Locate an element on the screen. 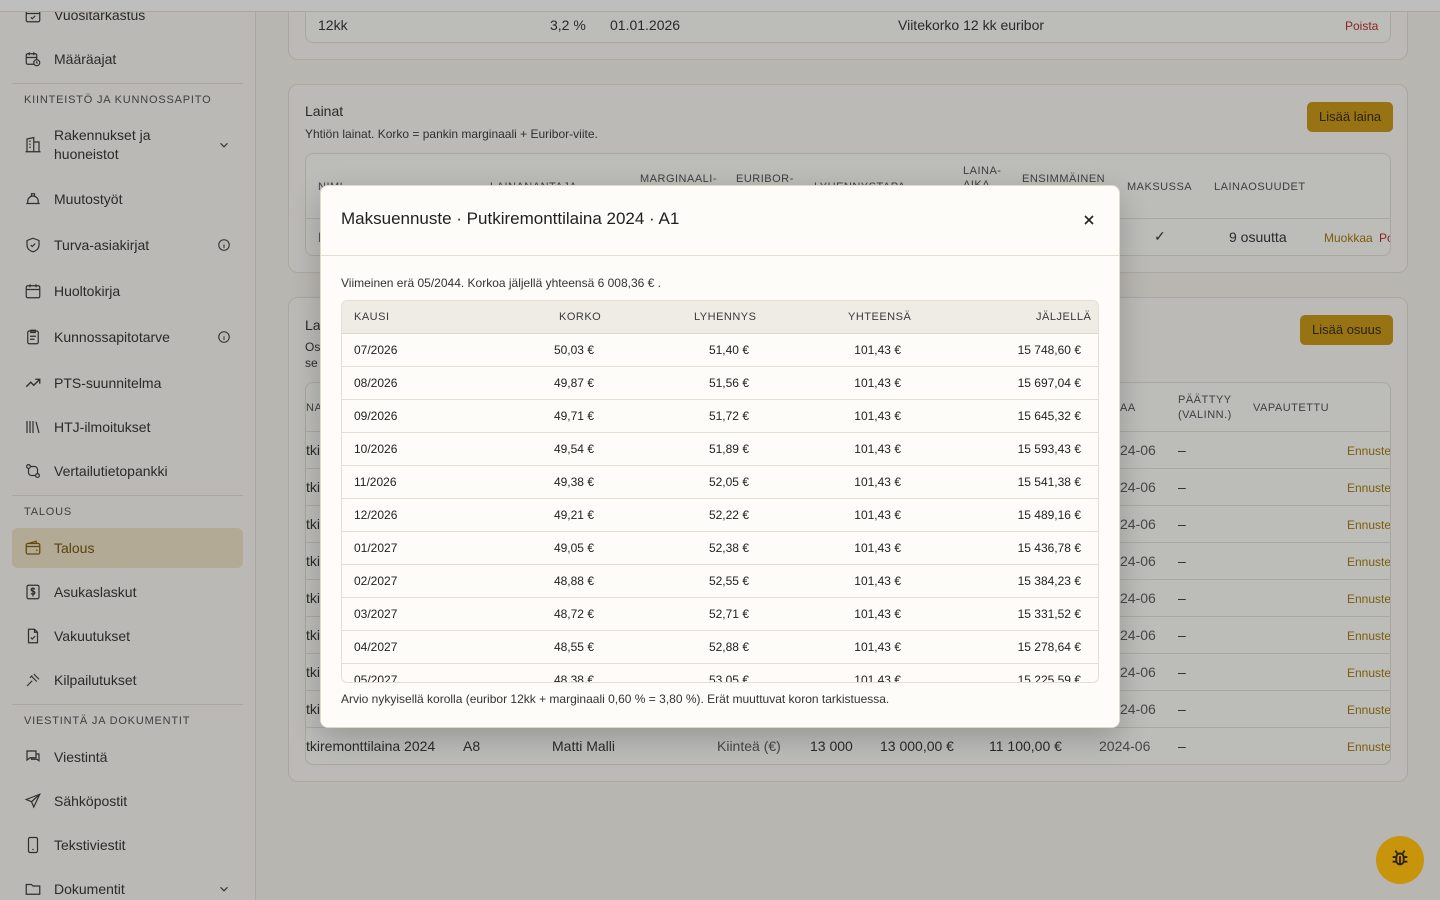 Image resolution: width=1440 pixels, height=900 pixels. column-header-remaining: JÄLJELLÄ is located at coordinates (1064, 317).